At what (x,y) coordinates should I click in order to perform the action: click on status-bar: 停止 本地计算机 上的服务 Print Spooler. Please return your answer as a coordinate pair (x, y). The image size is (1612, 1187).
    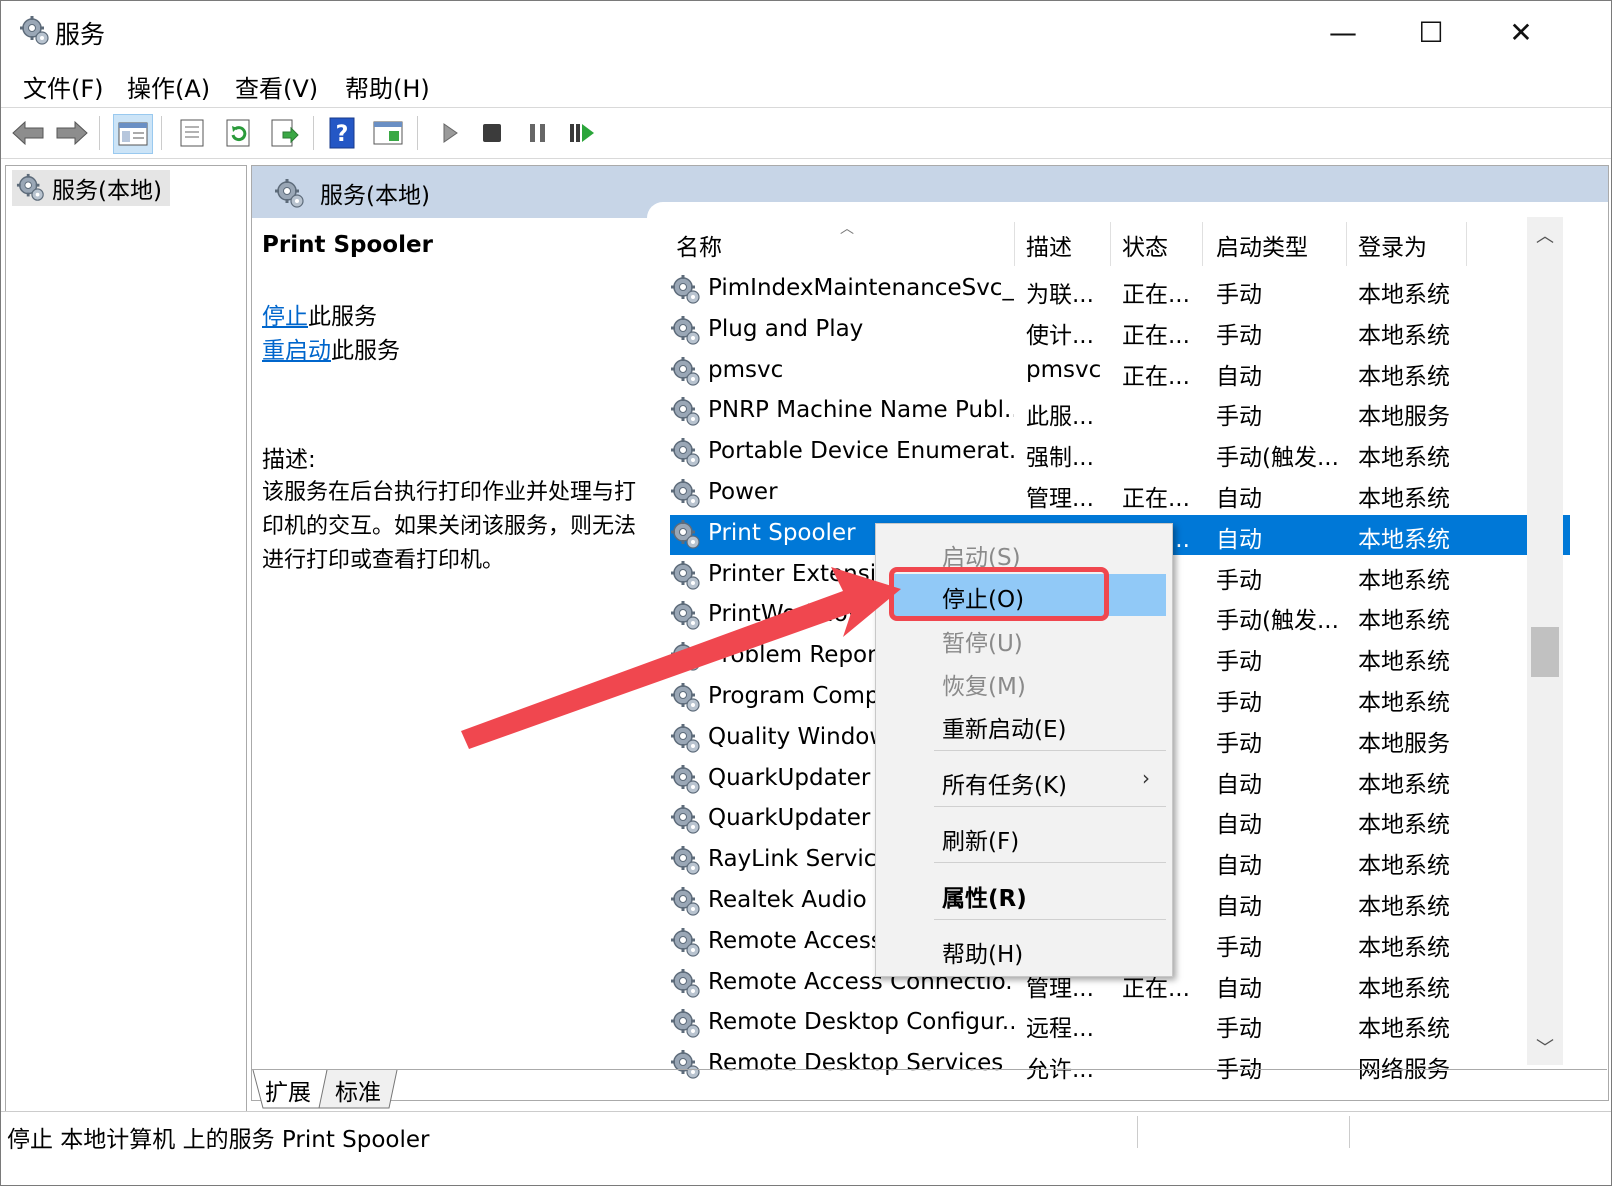
    Looking at the image, I should click on (806, 1131).